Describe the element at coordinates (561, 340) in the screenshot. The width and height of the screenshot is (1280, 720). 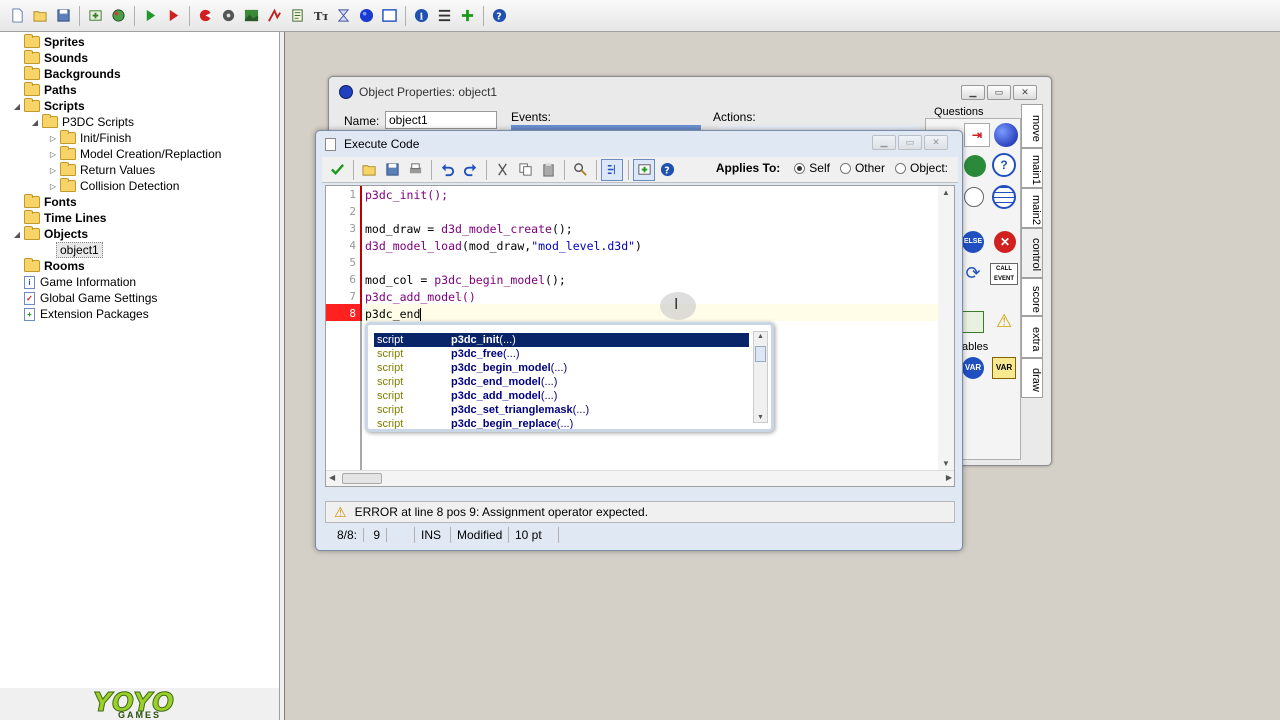
I see `autocomplete-item: script p3dc_init (...)` at that location.